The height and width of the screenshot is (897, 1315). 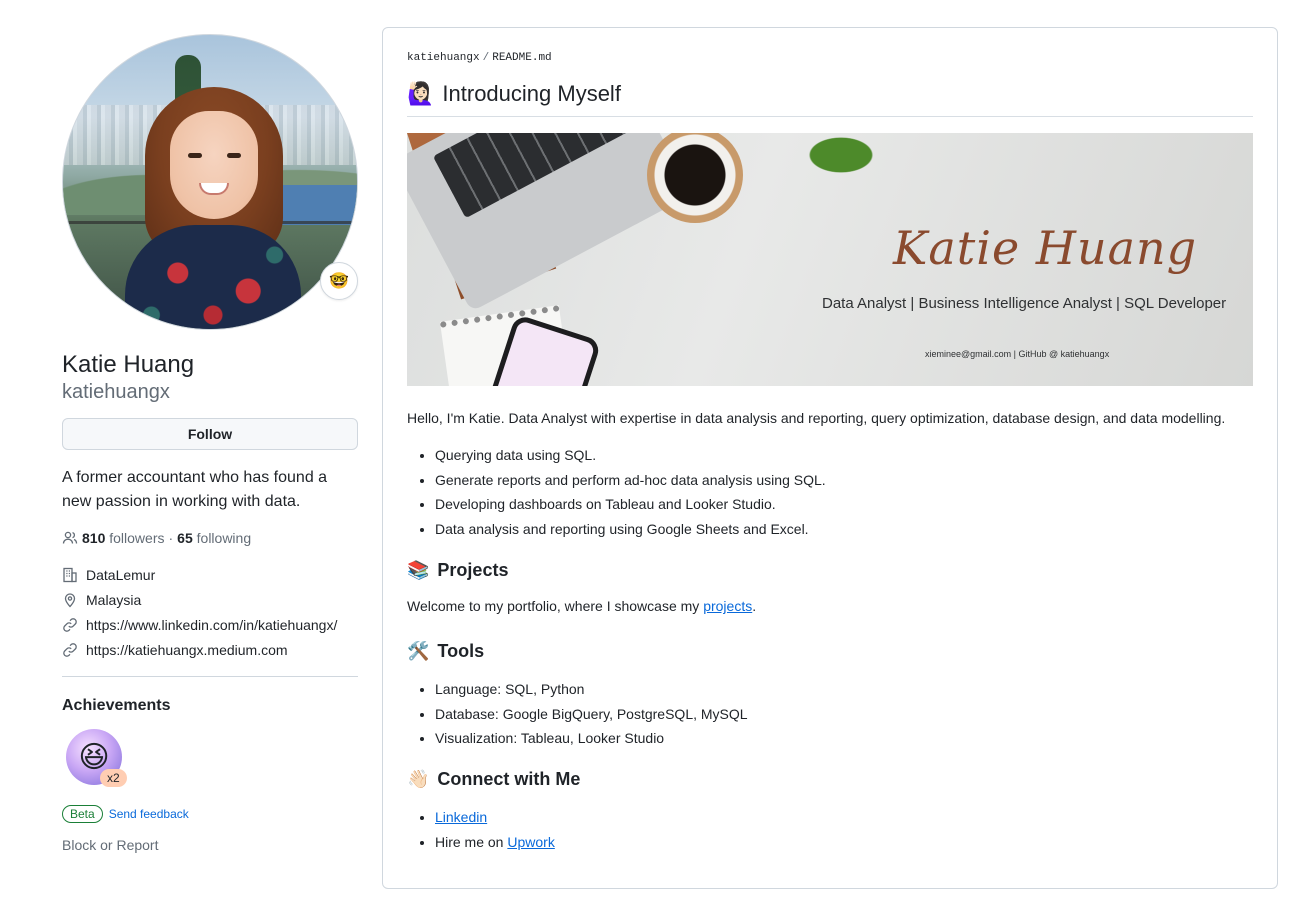 I want to click on beta-label: Beta, so click(x=82, y=814).